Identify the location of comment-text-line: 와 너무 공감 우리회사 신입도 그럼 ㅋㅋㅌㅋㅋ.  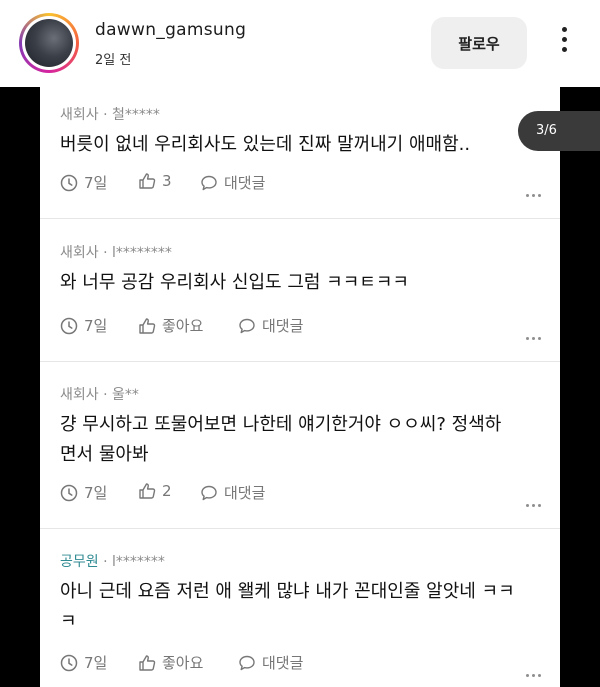
(234, 282).